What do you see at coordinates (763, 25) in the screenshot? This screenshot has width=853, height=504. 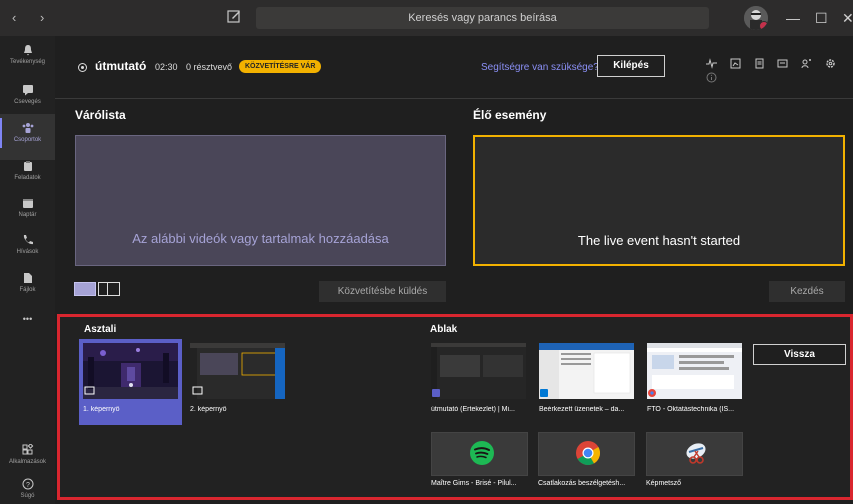 I see `presence-busy-icon` at bounding box center [763, 25].